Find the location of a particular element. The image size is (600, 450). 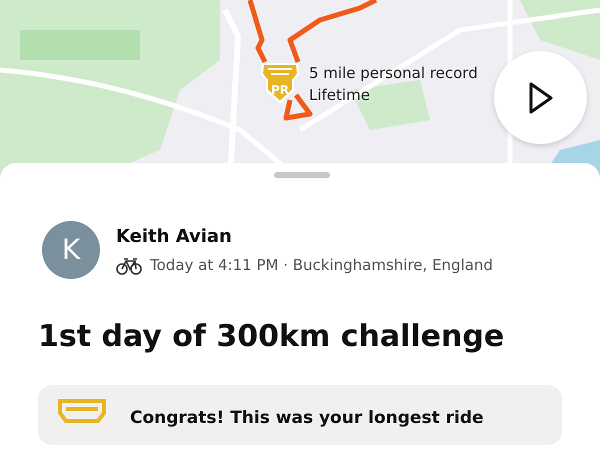

trophy-badge-icon: PR is located at coordinates (280, 82).